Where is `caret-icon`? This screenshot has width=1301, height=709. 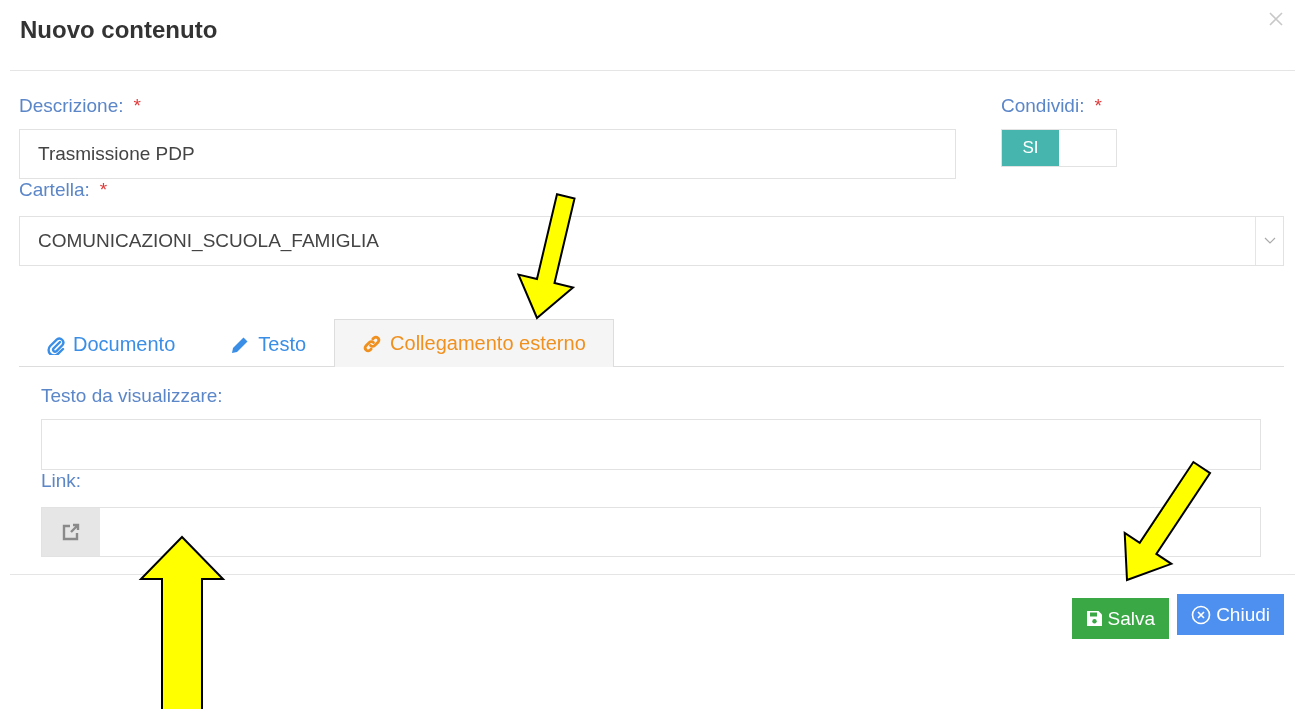
caret-icon is located at coordinates (1269, 241).